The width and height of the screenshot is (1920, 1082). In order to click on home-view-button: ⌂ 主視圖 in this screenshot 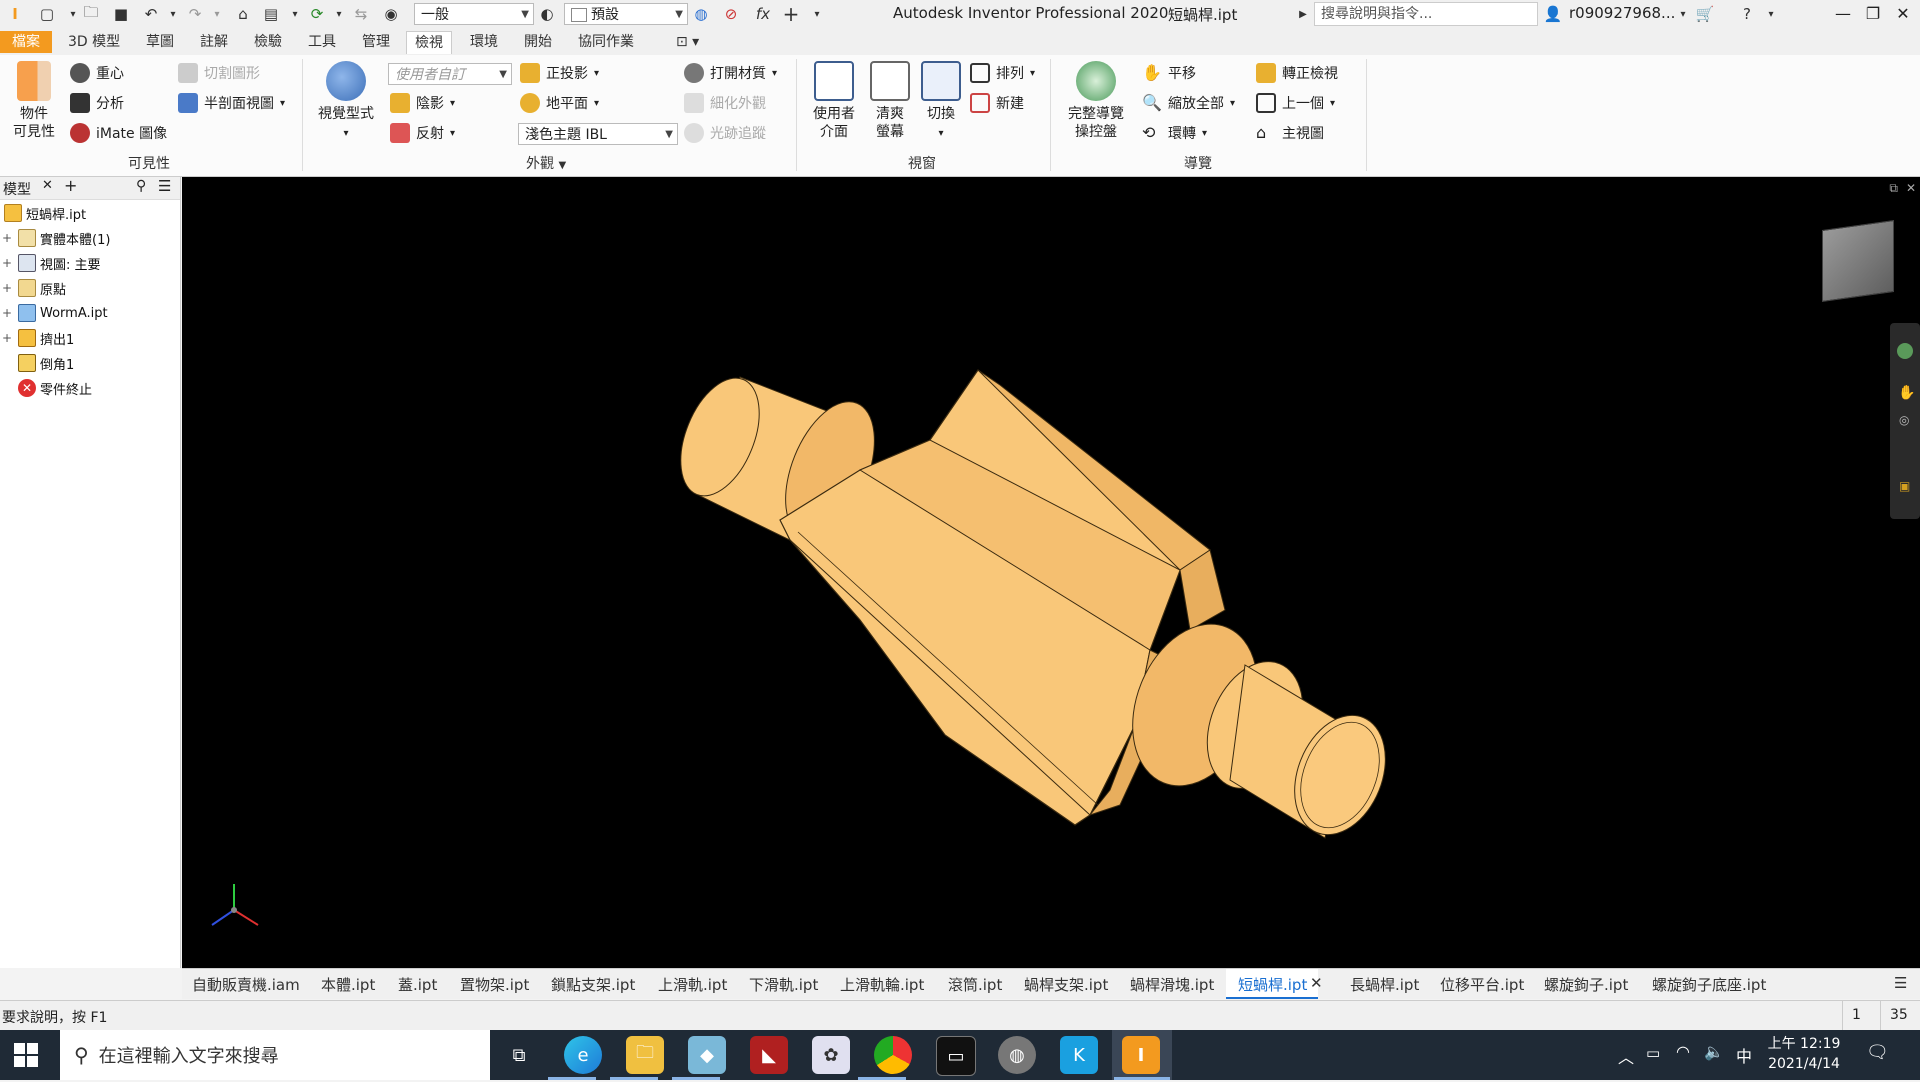, I will do `click(1290, 133)`.